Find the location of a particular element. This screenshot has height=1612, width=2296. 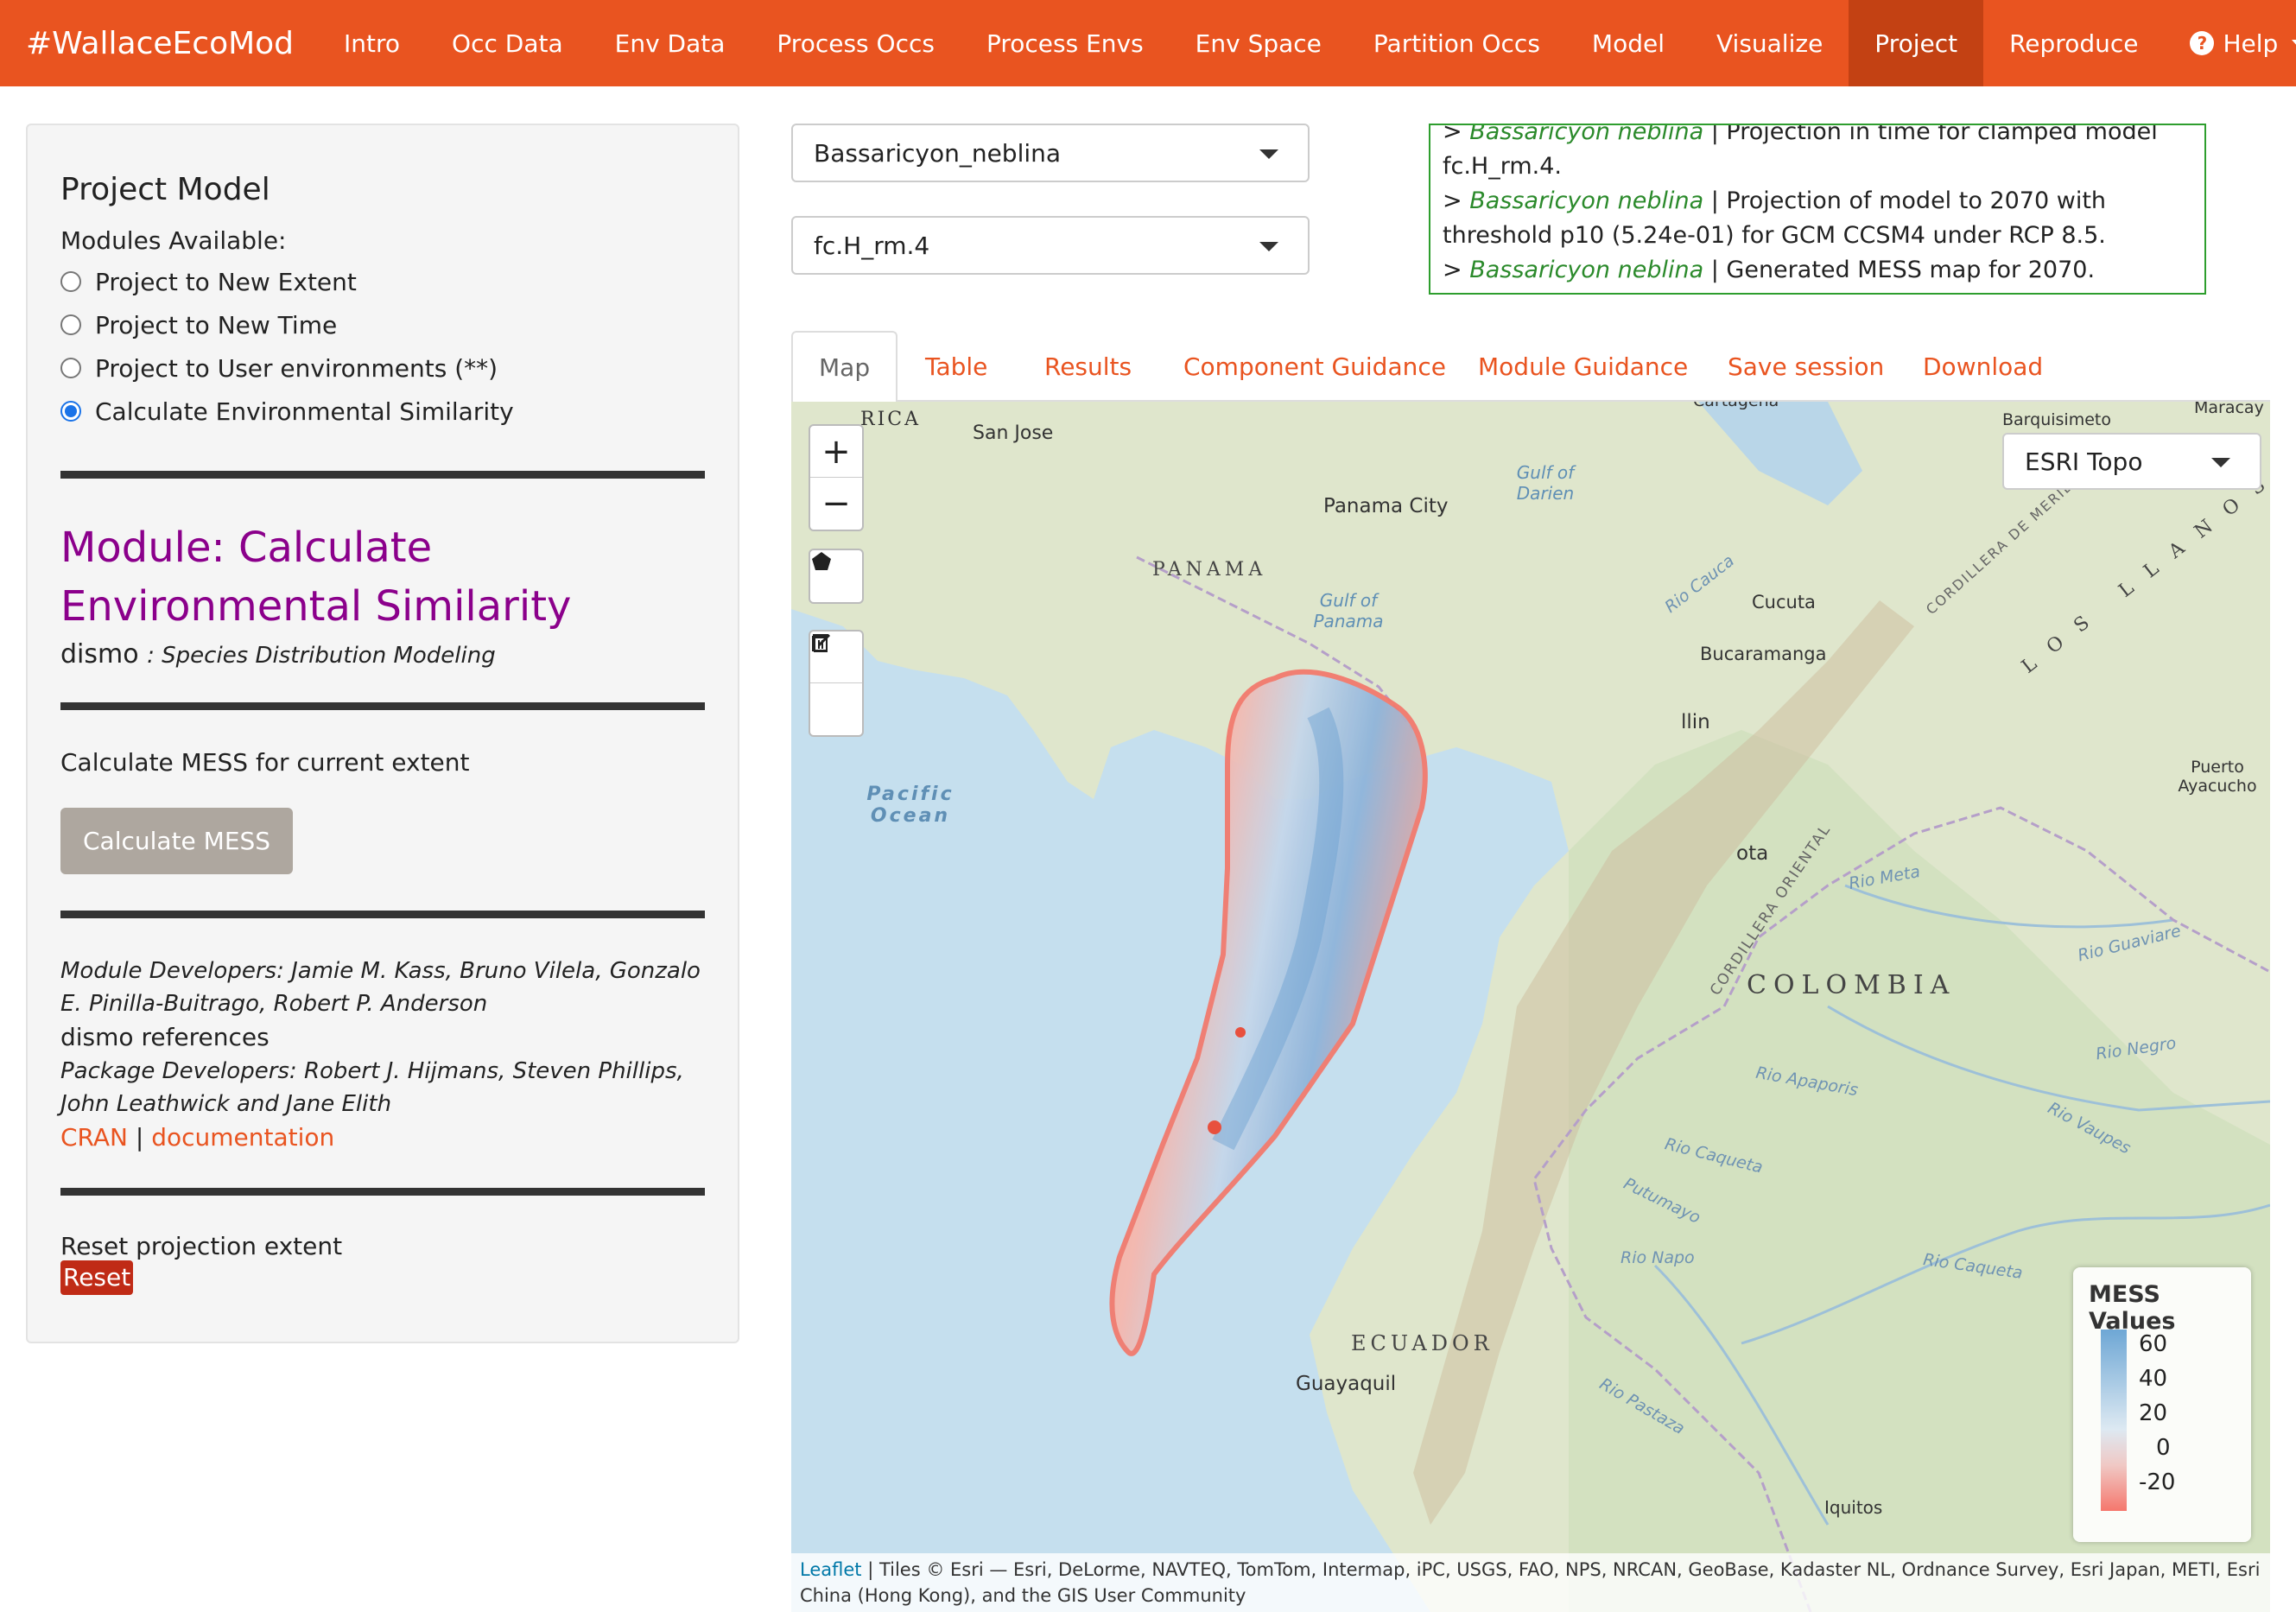

nav-process-occs: Process Occs is located at coordinates (856, 43).